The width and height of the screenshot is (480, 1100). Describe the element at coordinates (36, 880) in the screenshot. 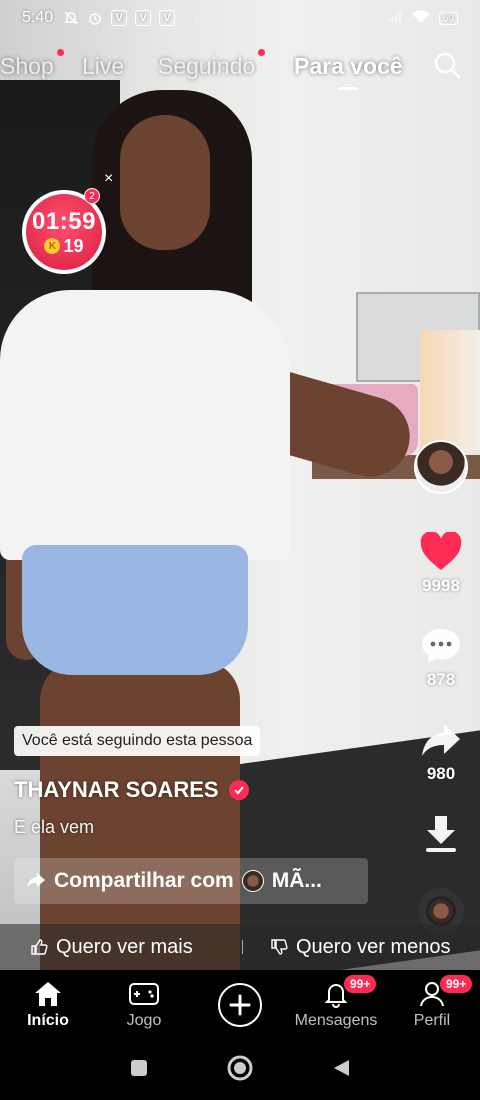

I see `share-arrow-icon` at that location.